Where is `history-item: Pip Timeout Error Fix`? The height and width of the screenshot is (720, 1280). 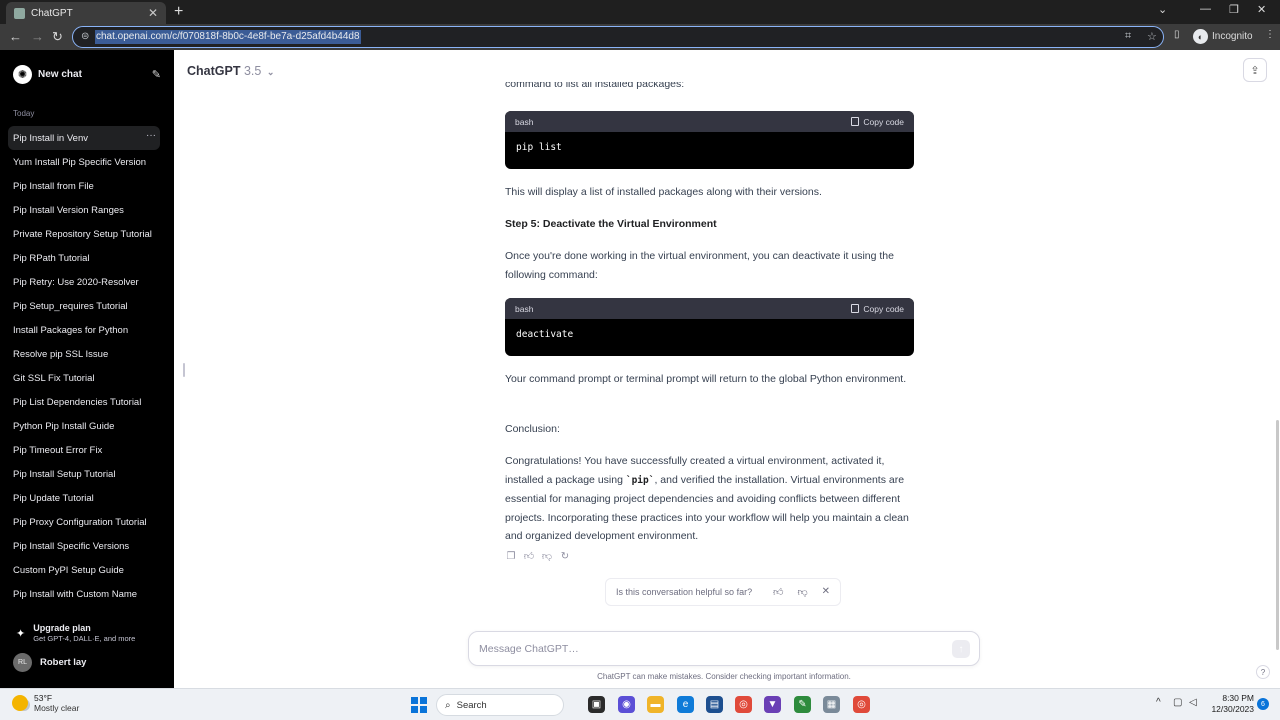 history-item: Pip Timeout Error Fix is located at coordinates (84, 450).